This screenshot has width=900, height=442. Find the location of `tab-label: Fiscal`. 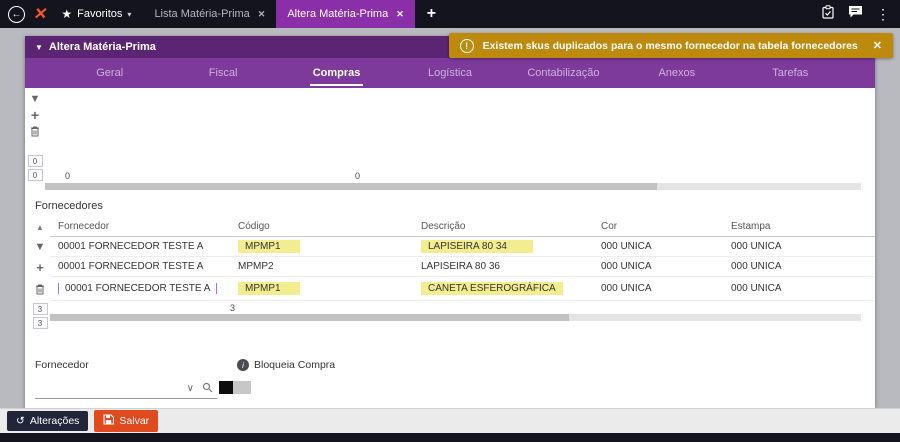

tab-label: Fiscal is located at coordinates (223, 73).